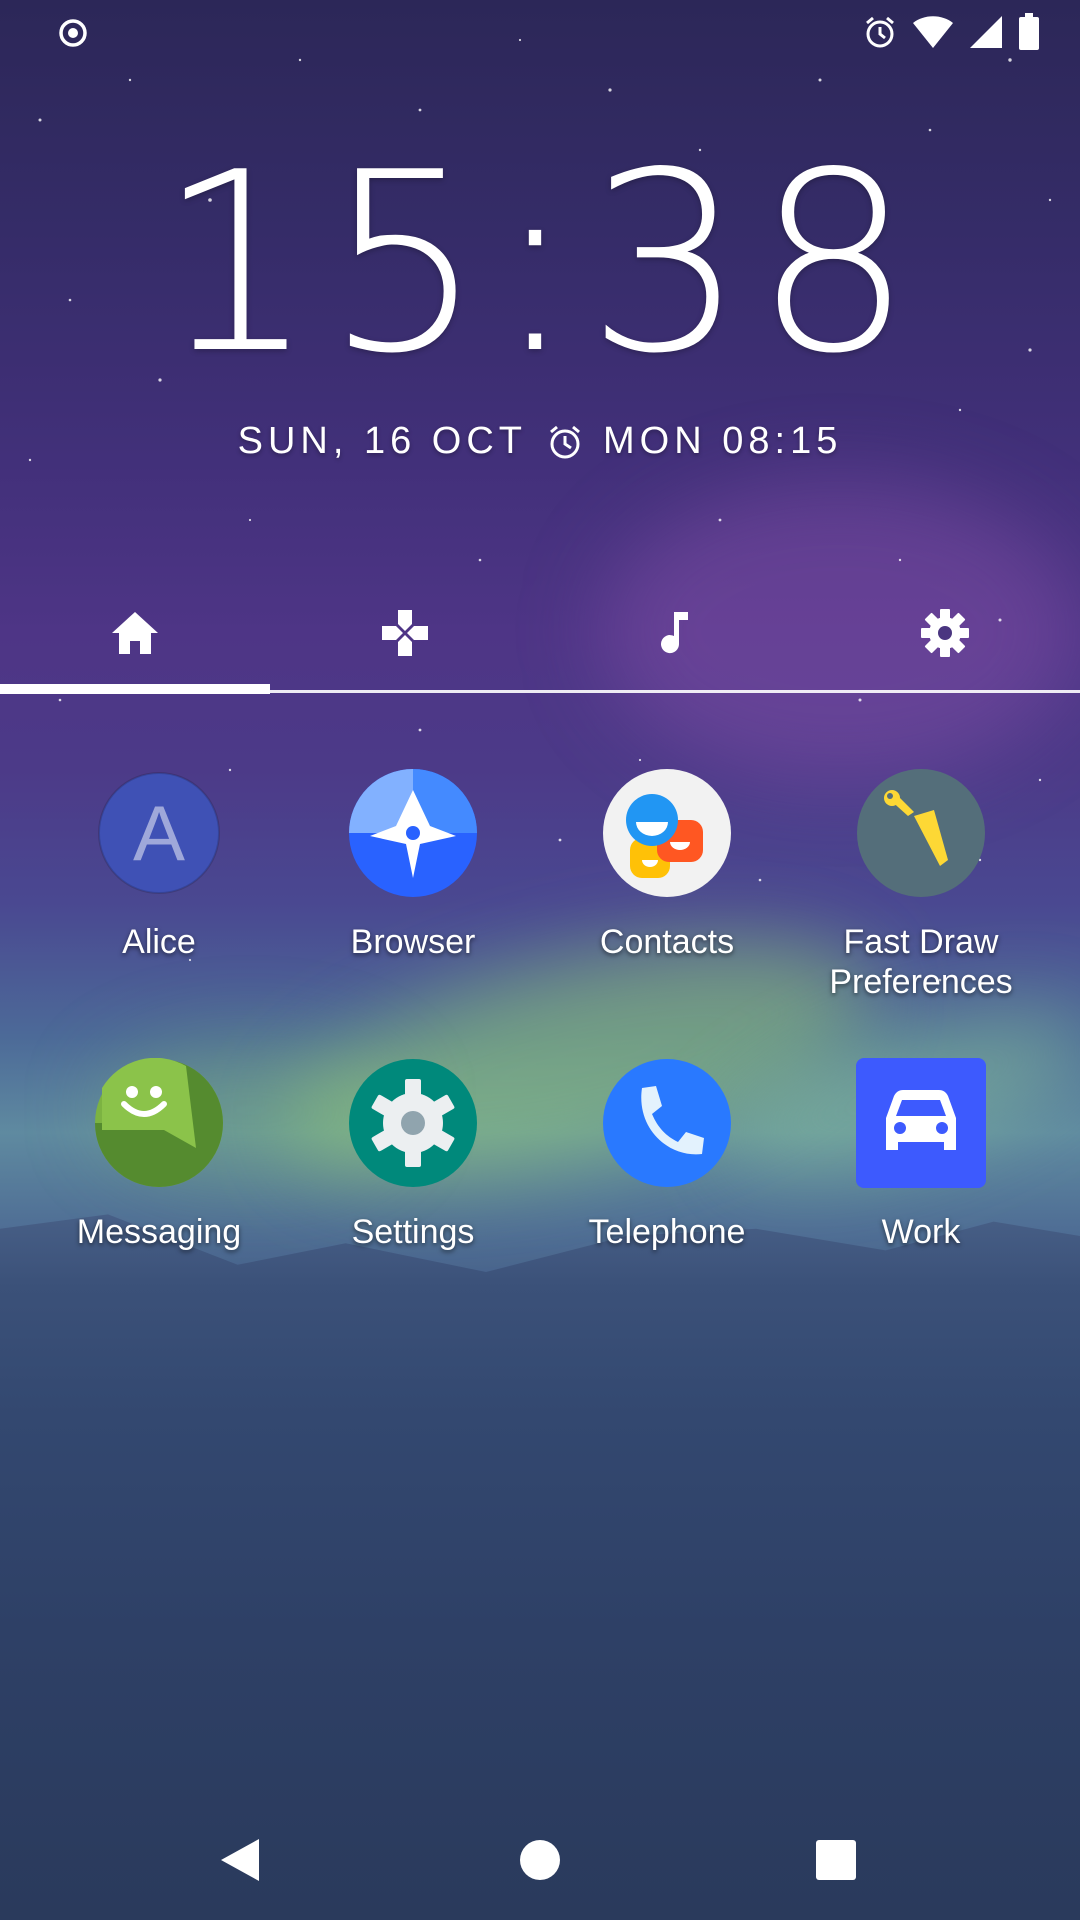  I want to click on app-settings: Settings, so click(413, 1155).